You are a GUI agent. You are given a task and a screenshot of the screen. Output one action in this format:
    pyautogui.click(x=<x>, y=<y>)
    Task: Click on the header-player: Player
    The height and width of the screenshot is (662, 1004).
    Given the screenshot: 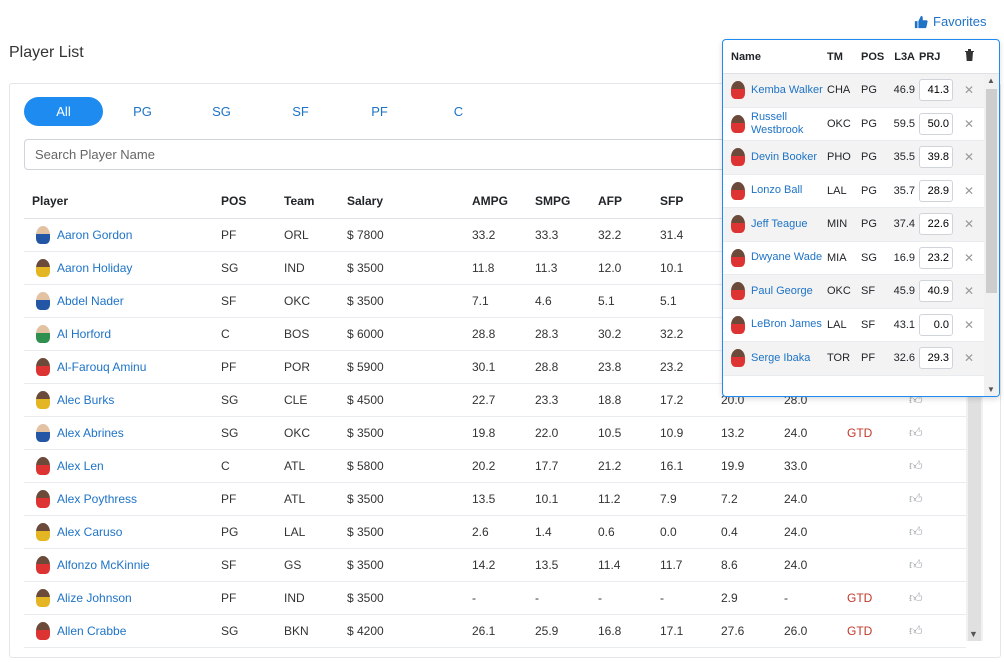 What is the action you would take?
    pyautogui.click(x=118, y=202)
    